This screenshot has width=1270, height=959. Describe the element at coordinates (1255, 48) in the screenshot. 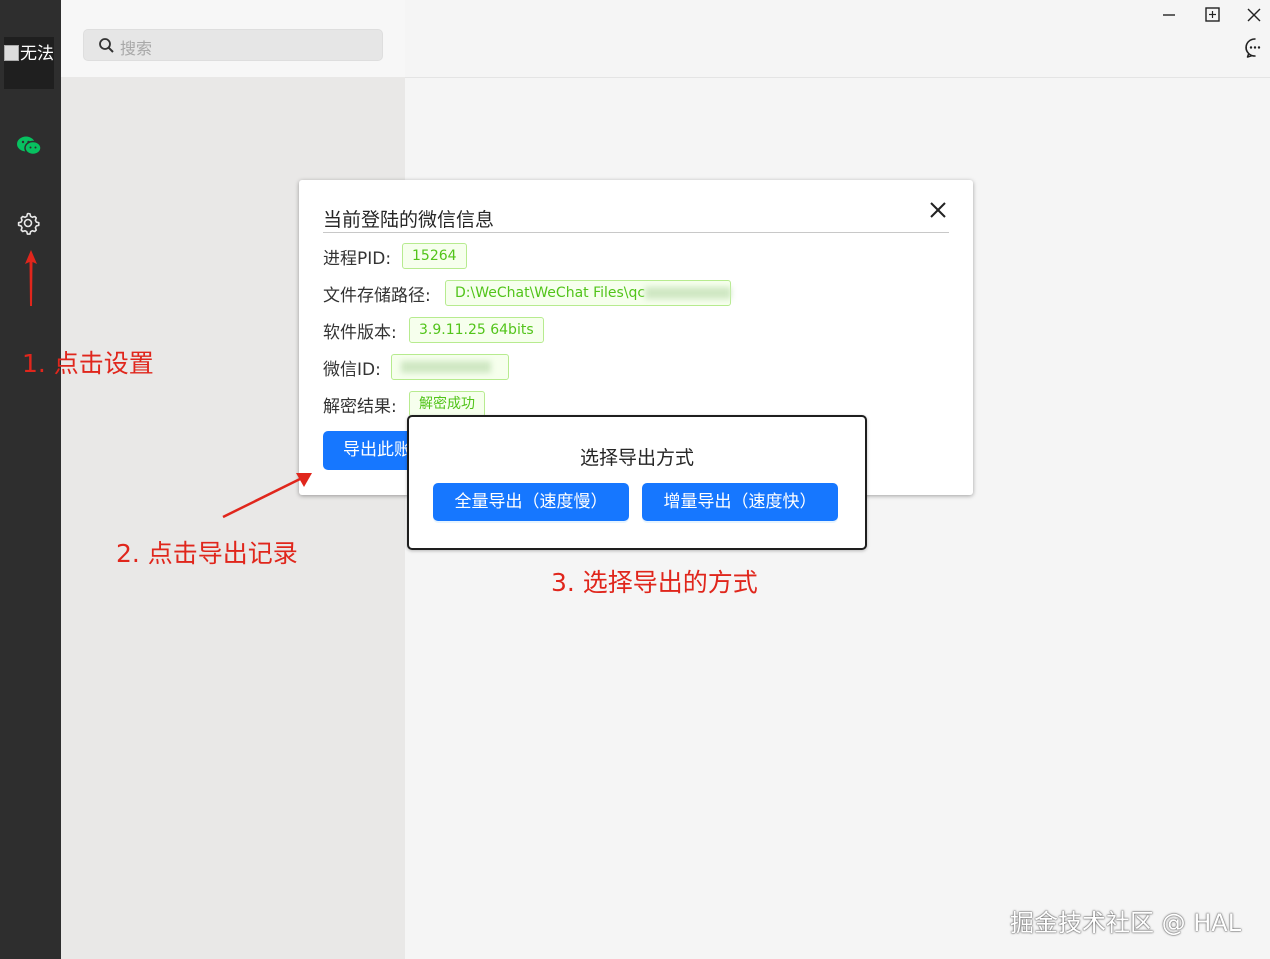

I see `chat-more-icon` at that location.